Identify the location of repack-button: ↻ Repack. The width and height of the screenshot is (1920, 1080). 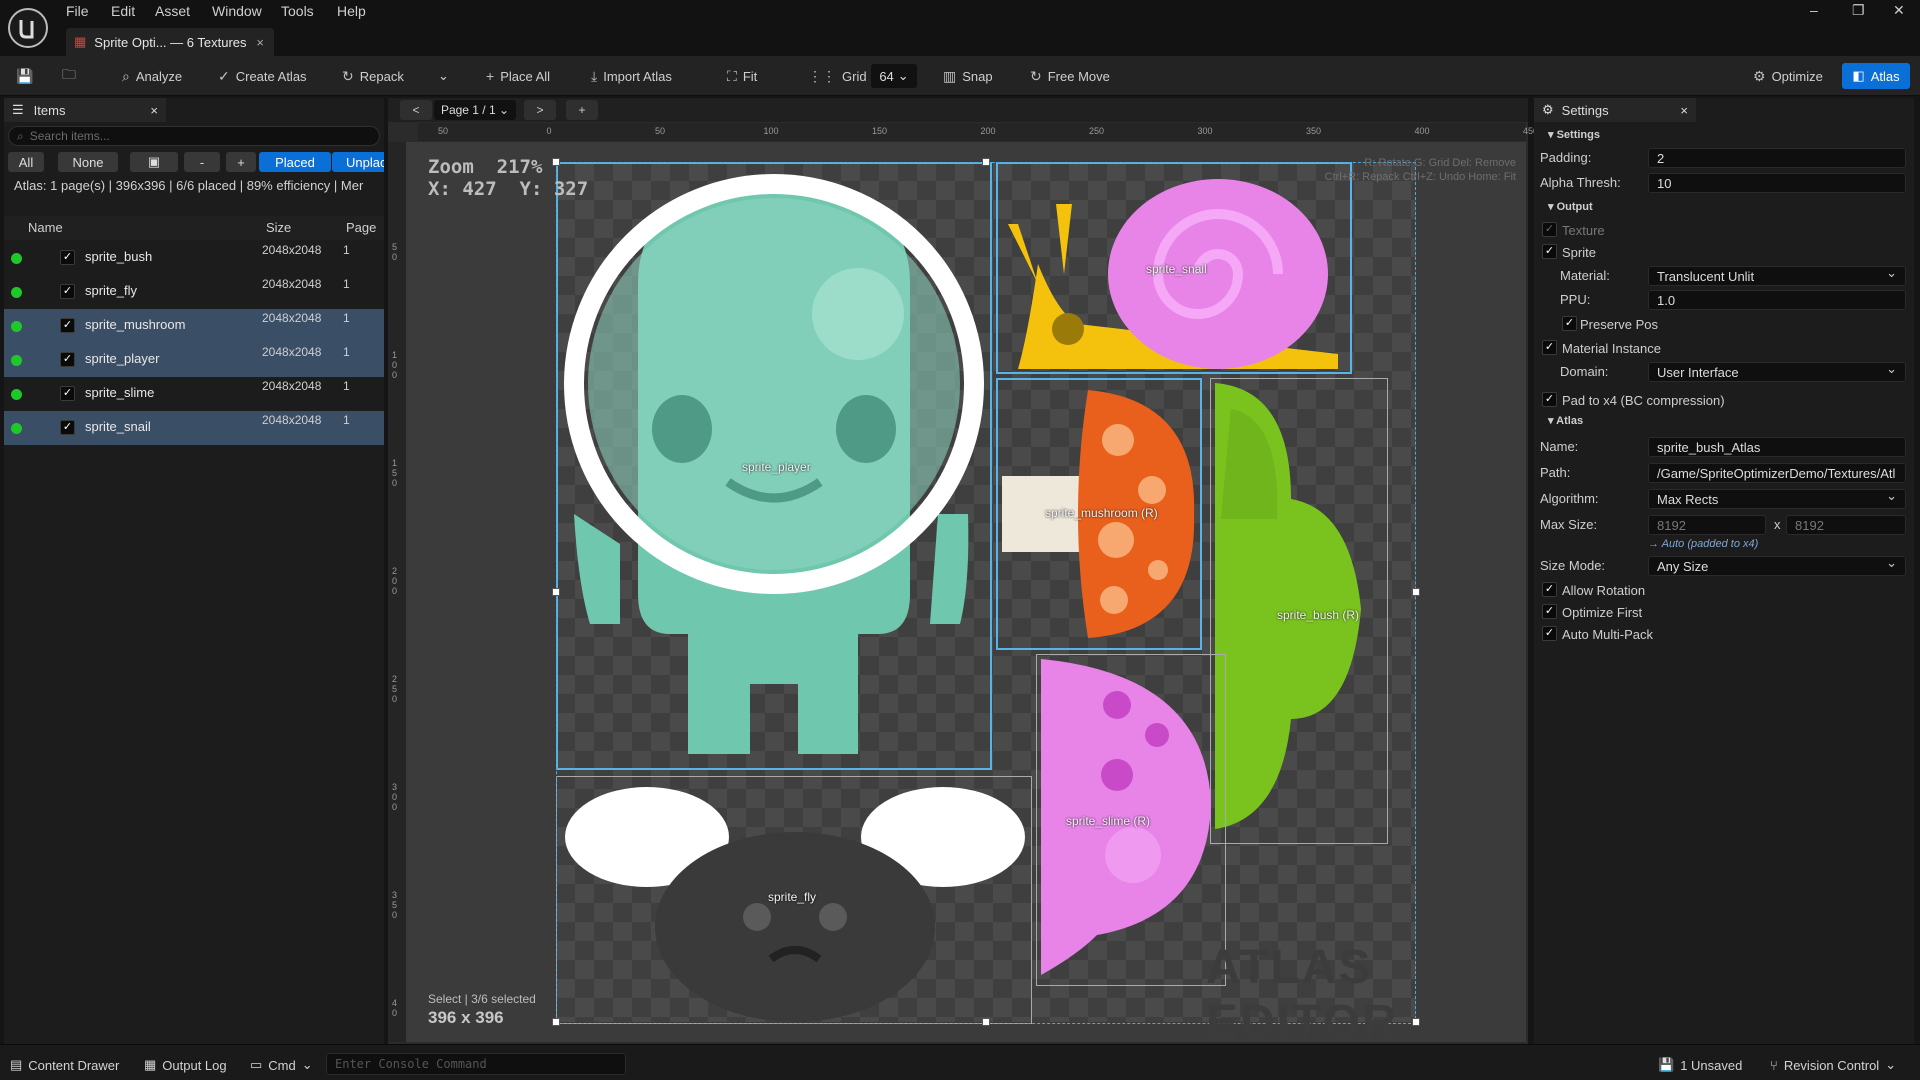
(373, 76).